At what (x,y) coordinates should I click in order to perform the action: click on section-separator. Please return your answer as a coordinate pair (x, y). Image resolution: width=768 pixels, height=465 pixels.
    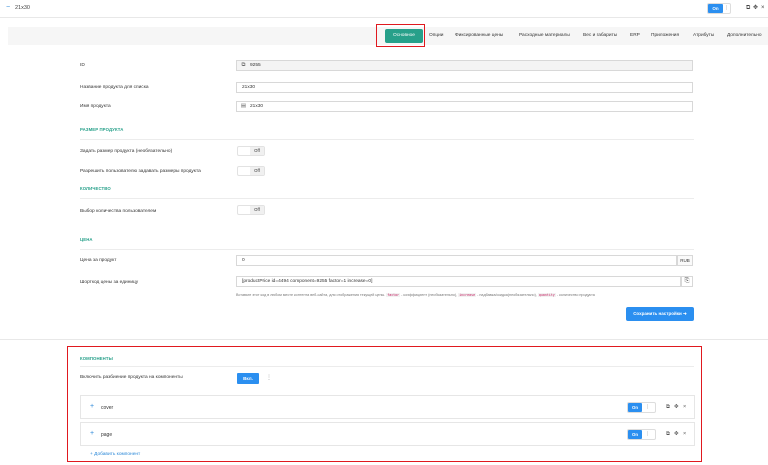
    Looking at the image, I should click on (384, 339).